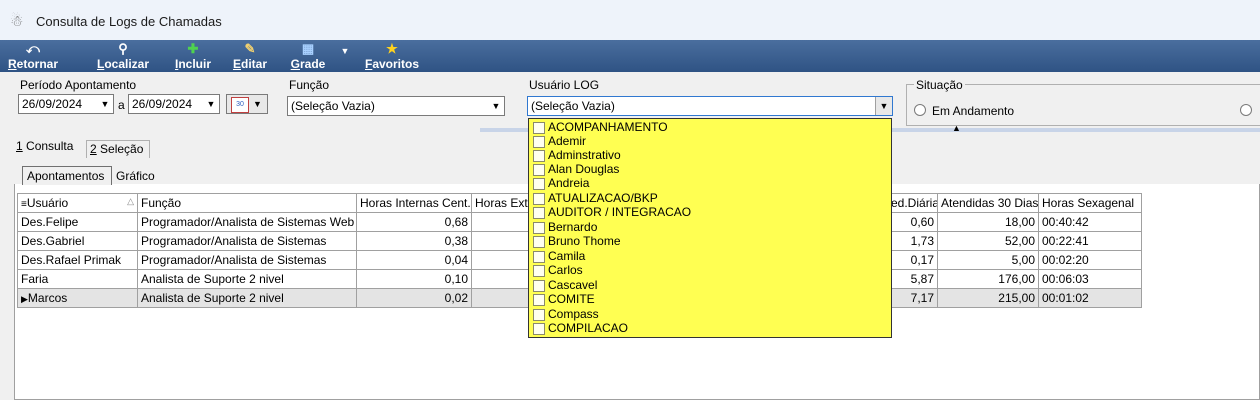 Image resolution: width=1260 pixels, height=400 pixels. I want to click on grade-label: rade, so click(312, 64).